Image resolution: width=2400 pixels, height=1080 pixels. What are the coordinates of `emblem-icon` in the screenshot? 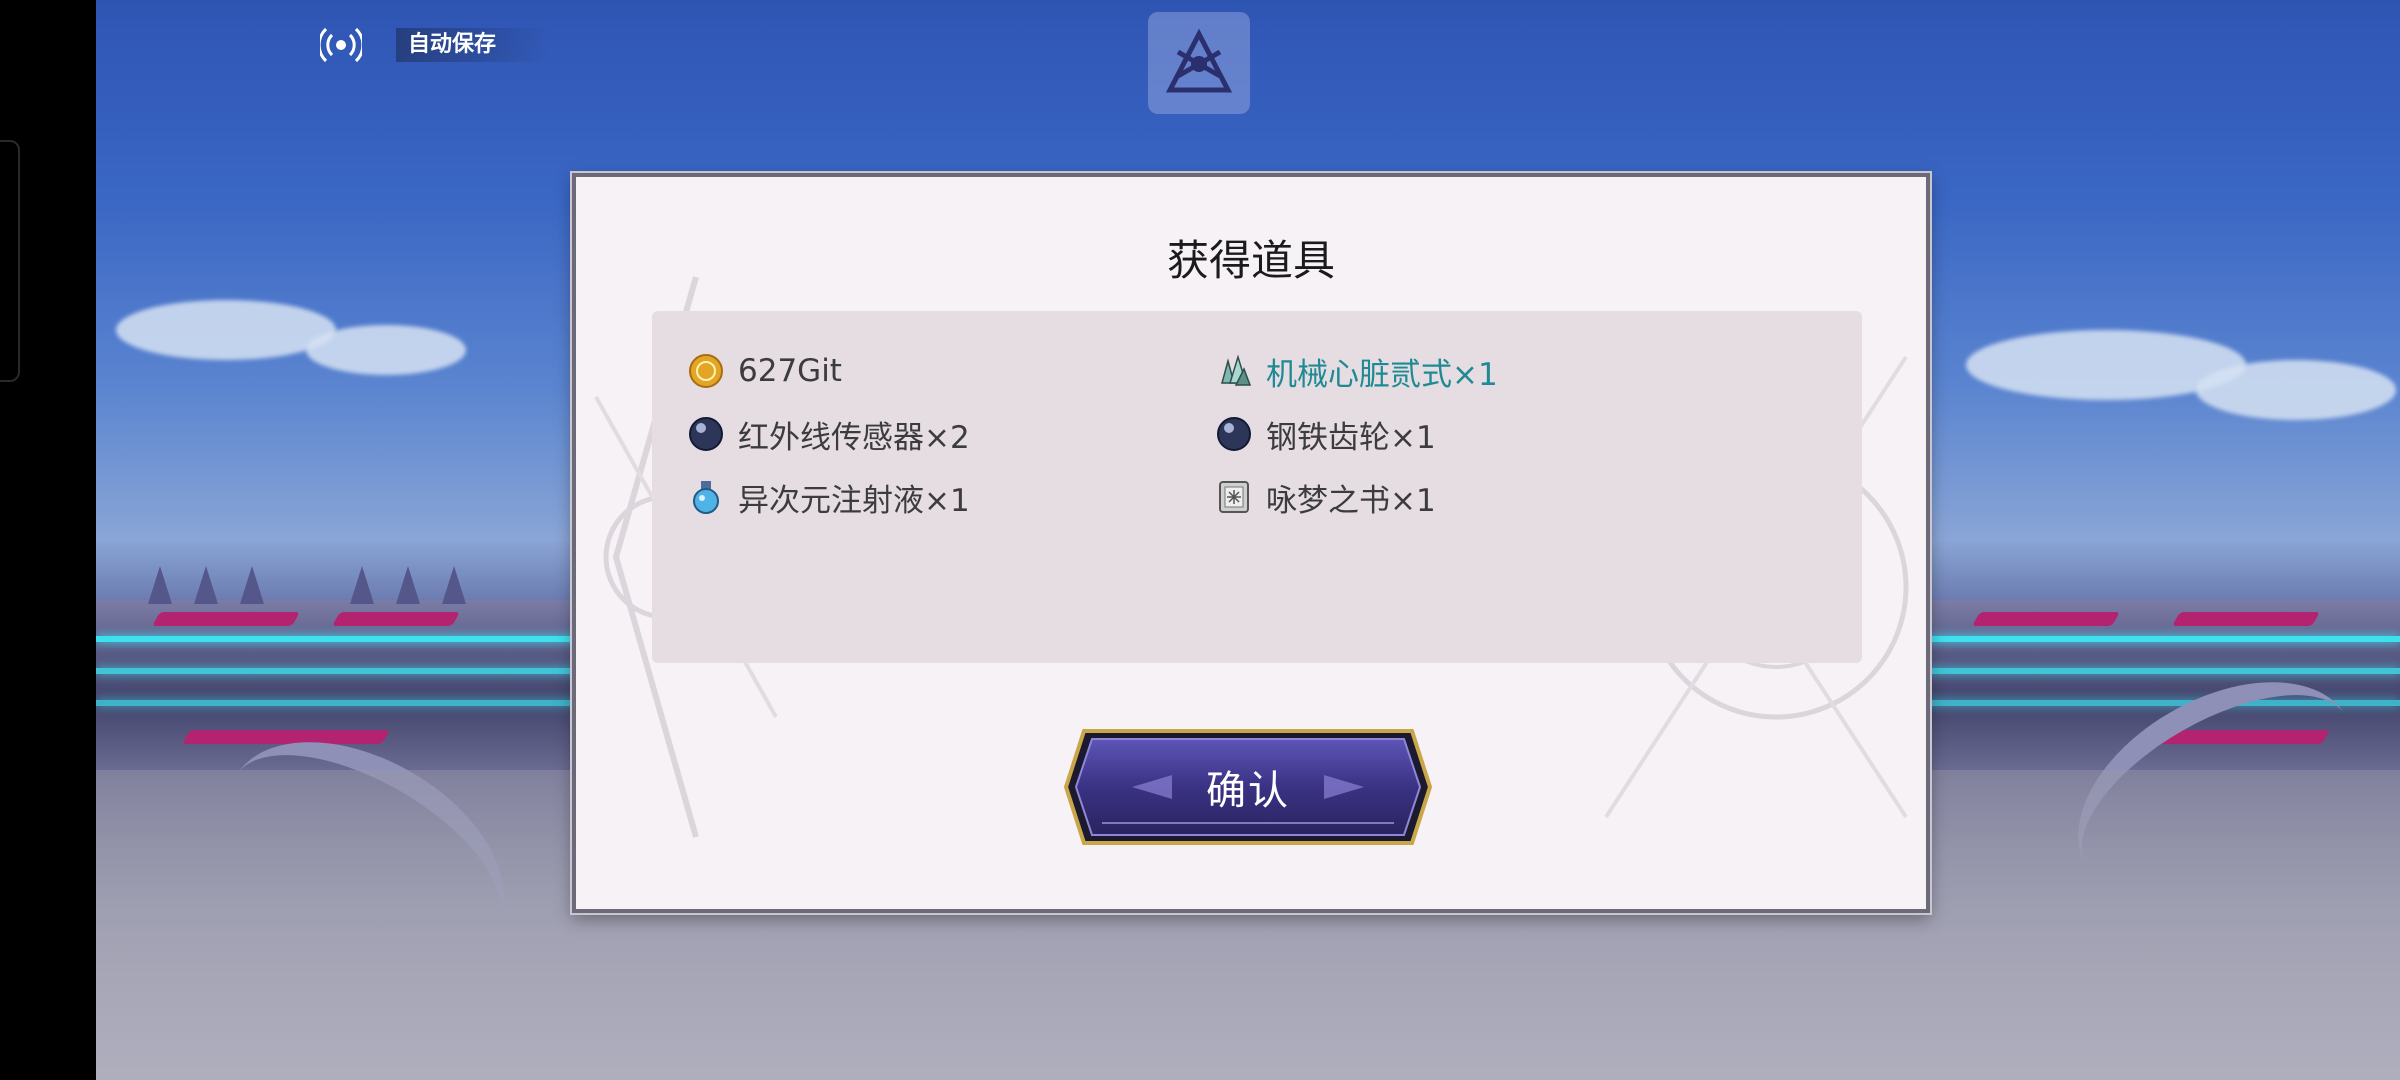 It's located at (1199, 60).